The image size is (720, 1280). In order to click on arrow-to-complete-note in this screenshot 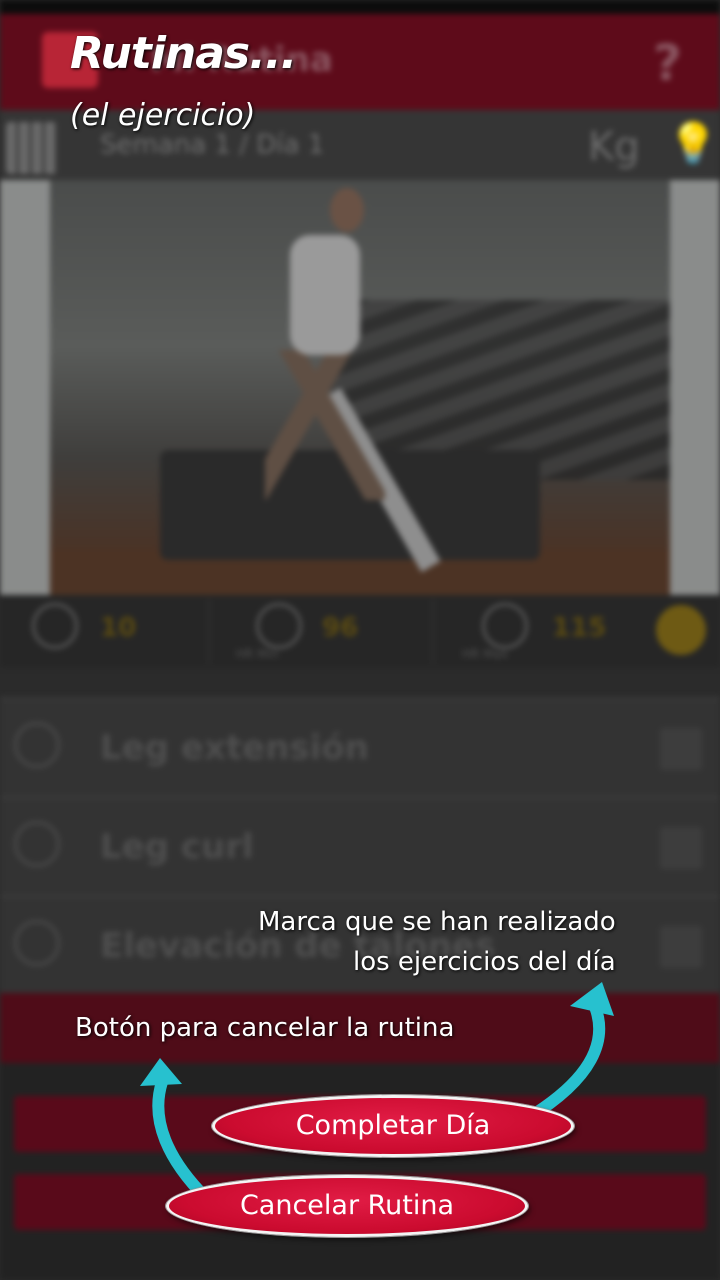, I will do `click(564, 1059)`.